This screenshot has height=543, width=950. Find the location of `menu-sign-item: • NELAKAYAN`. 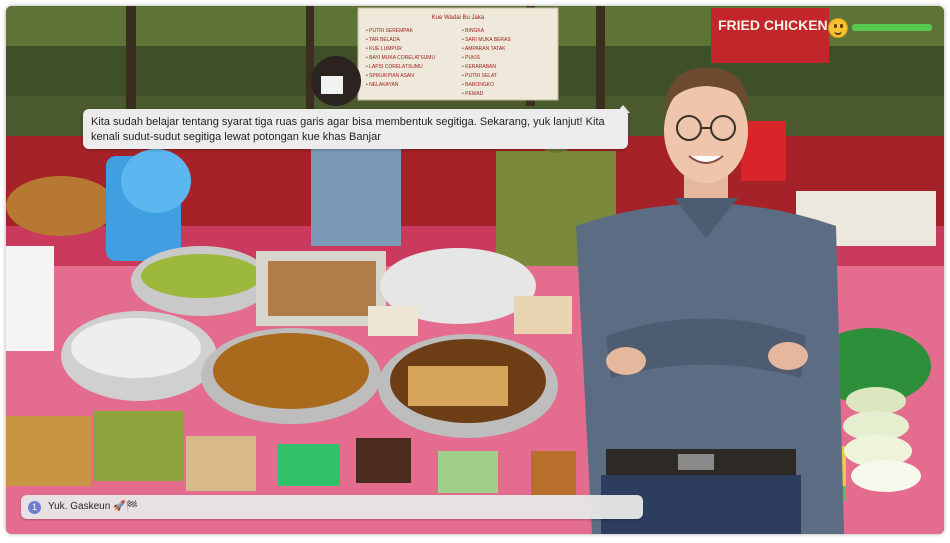

menu-sign-item: • NELAKAYAN is located at coordinates (382, 85).